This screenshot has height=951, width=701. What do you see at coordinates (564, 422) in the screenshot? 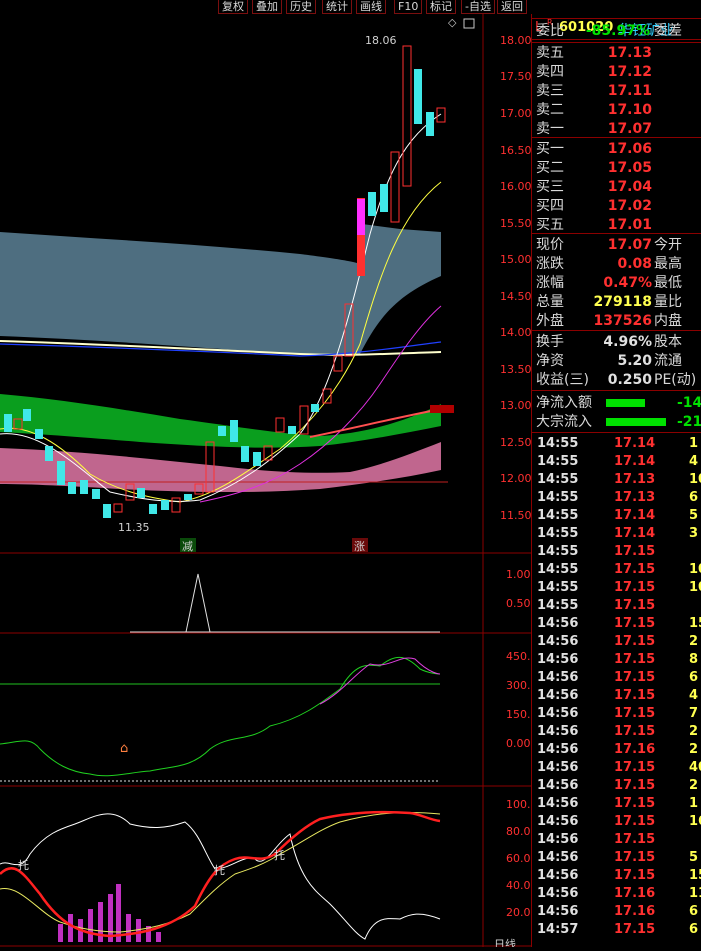
I see `flow-label: 大宗流入` at bounding box center [564, 422].